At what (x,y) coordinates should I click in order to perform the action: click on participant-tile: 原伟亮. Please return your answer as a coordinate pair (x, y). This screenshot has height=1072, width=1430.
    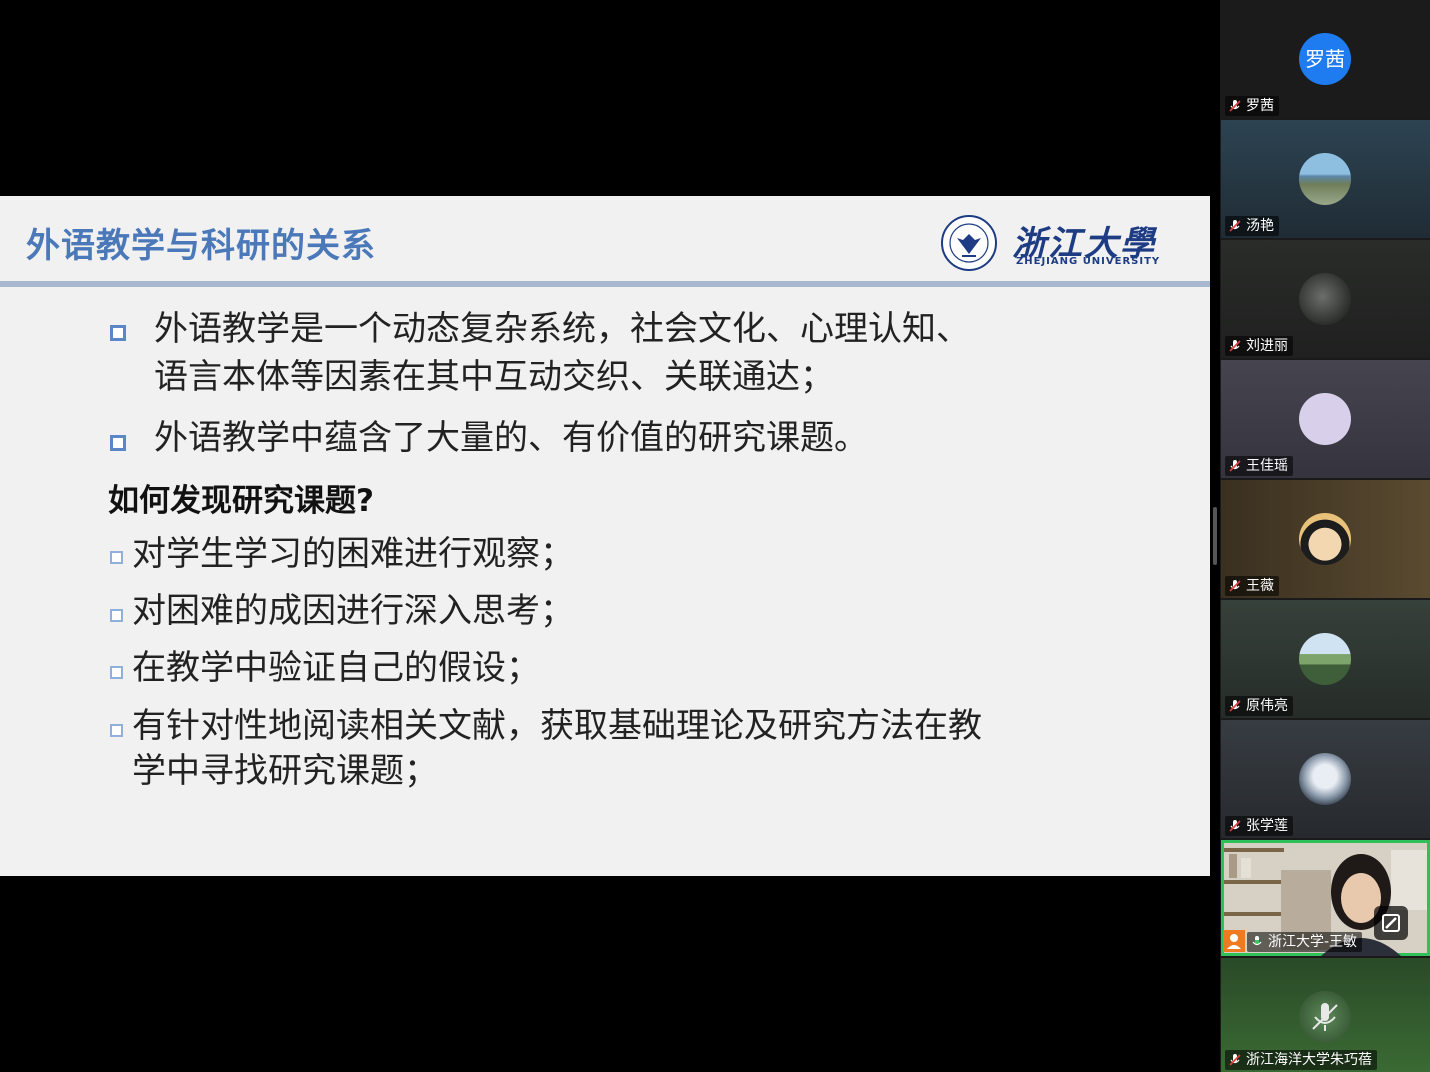
    Looking at the image, I should click on (1325, 659).